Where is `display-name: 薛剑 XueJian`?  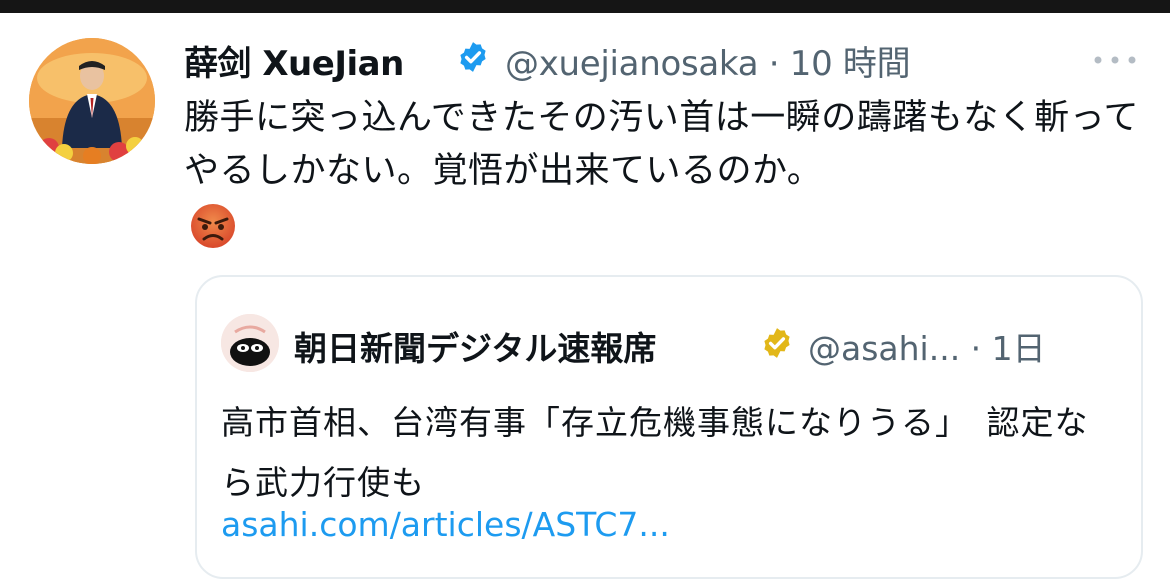
display-name: 薛剑 XueJian is located at coordinates (294, 60).